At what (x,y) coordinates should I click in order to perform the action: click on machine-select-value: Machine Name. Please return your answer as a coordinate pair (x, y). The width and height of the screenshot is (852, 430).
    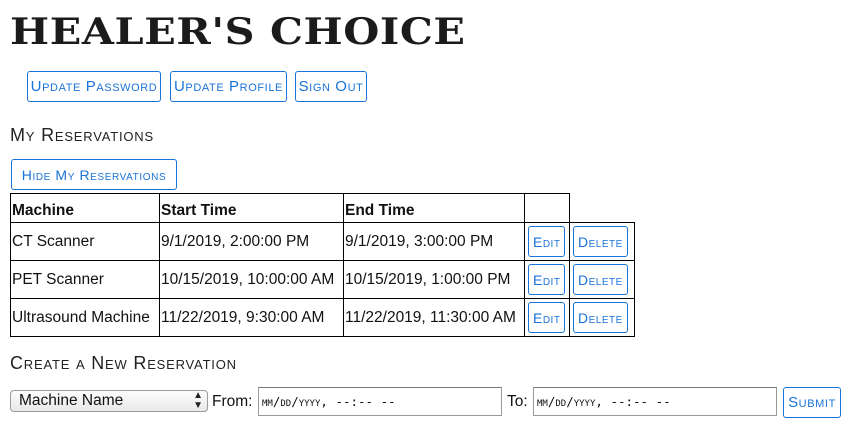
    Looking at the image, I should click on (71, 400).